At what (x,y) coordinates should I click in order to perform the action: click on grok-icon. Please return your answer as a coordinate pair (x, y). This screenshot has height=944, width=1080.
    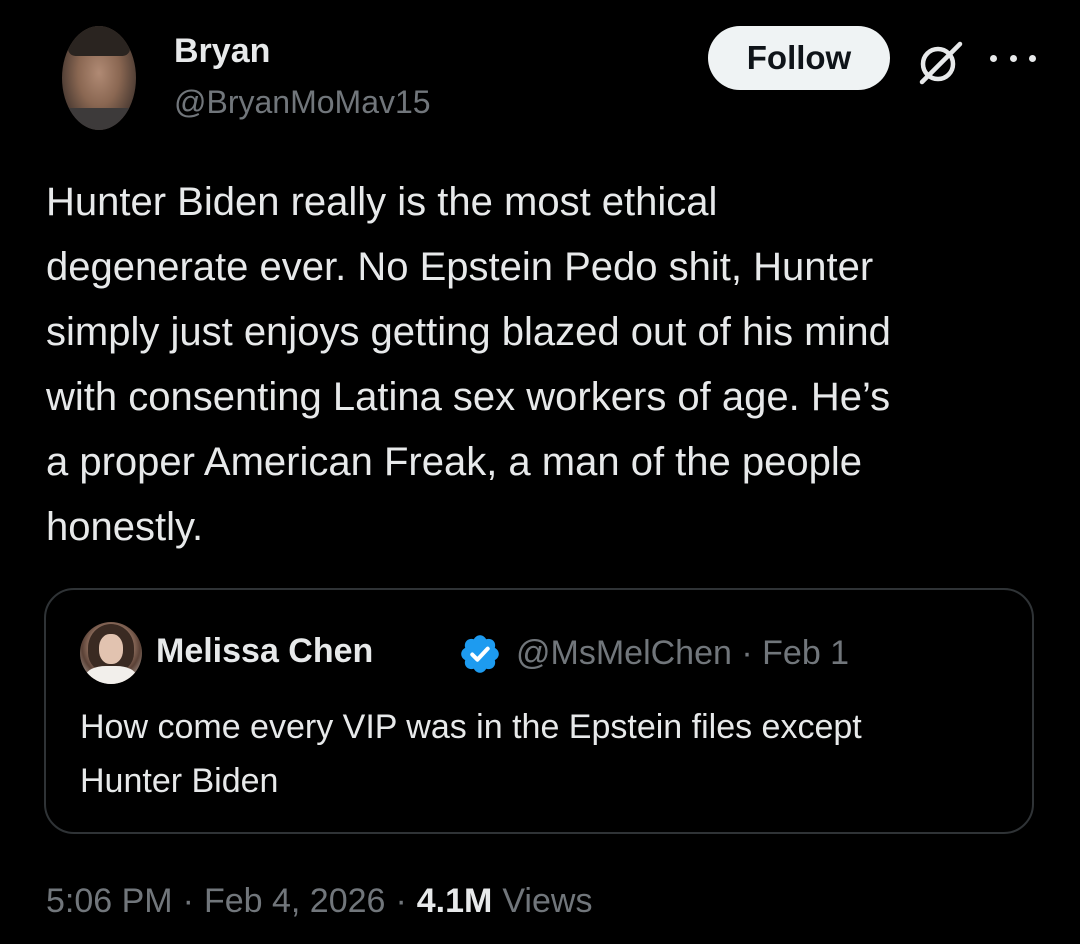
    Looking at the image, I should click on (940, 62).